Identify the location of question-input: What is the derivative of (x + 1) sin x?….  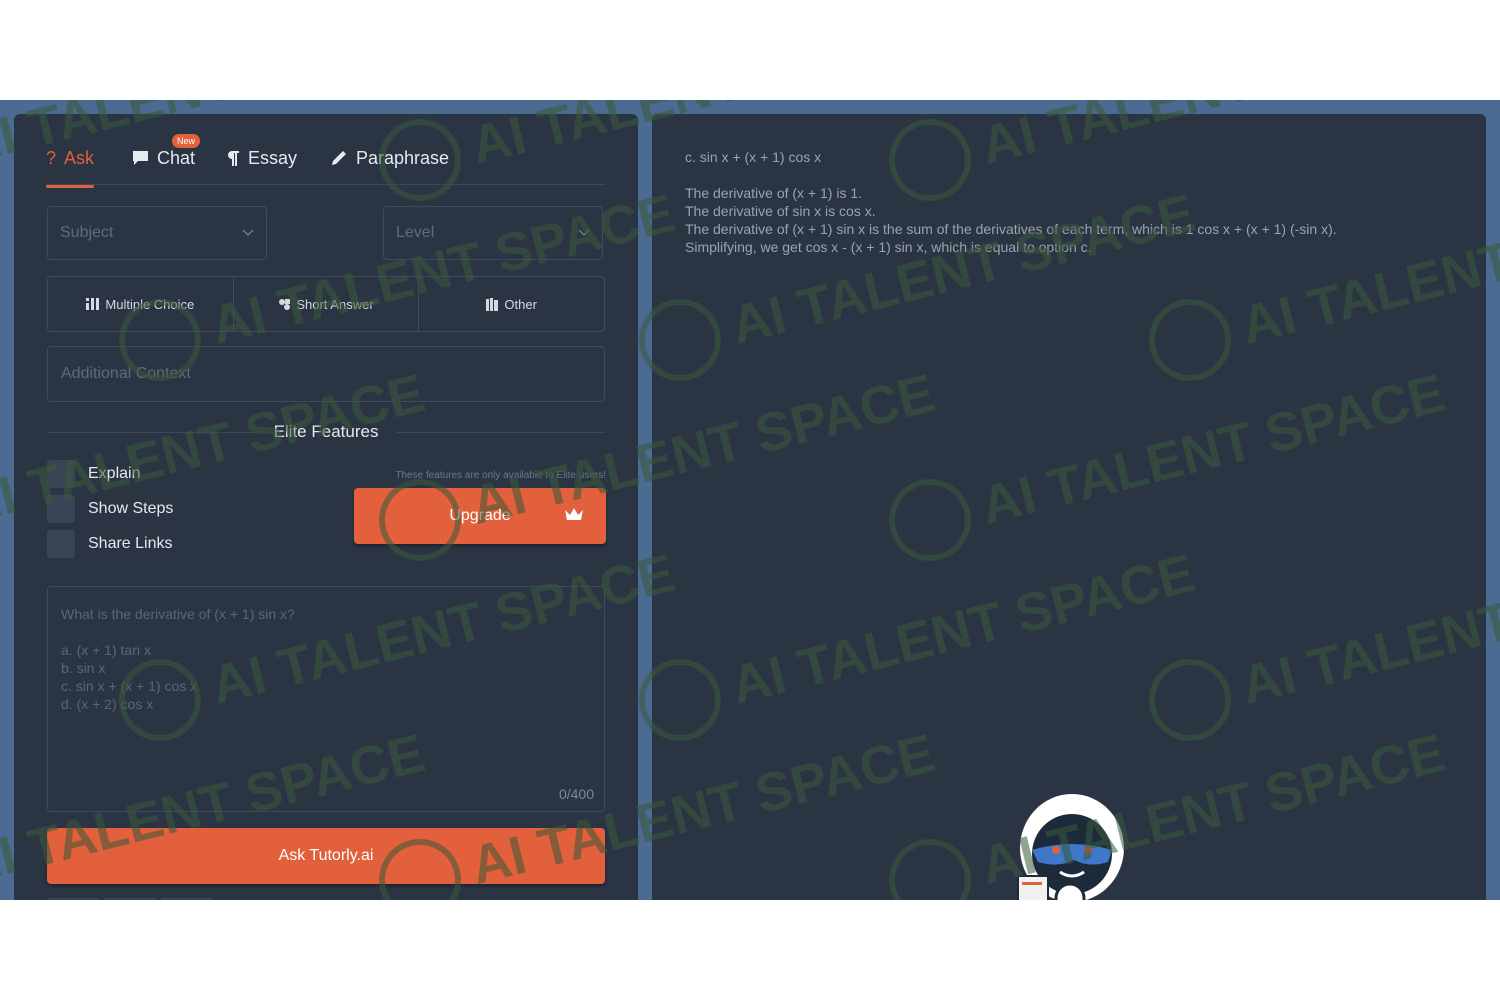
(326, 699).